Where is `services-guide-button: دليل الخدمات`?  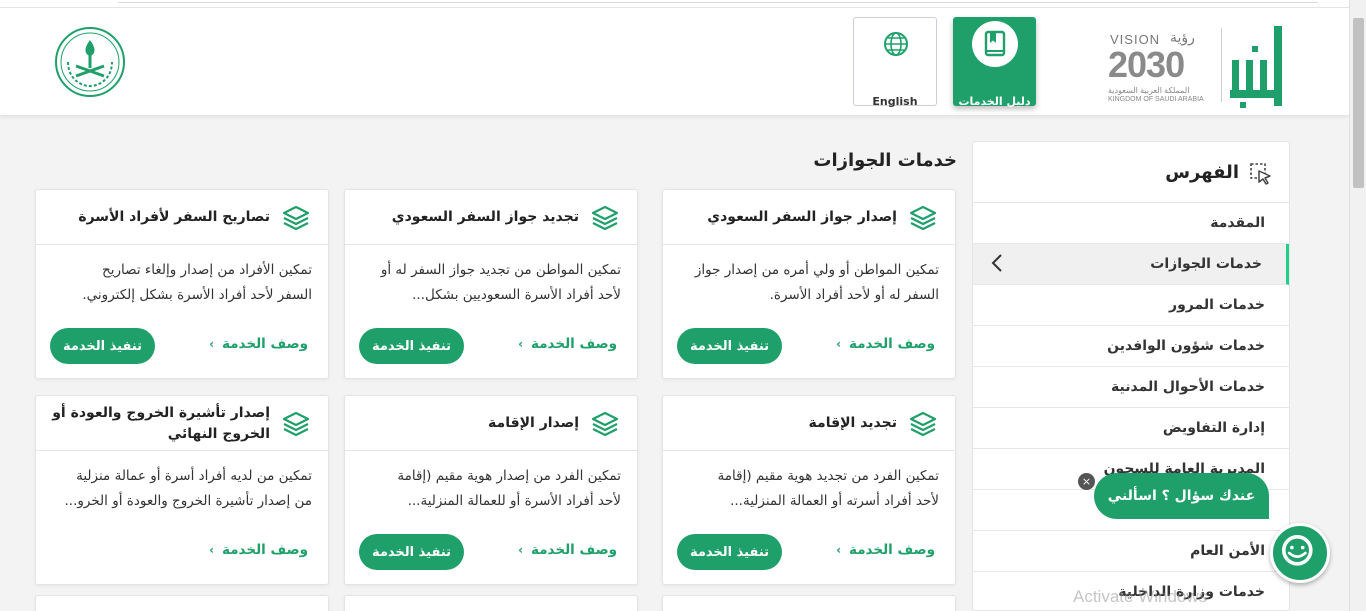 services-guide-button: دليل الخدمات is located at coordinates (994, 62).